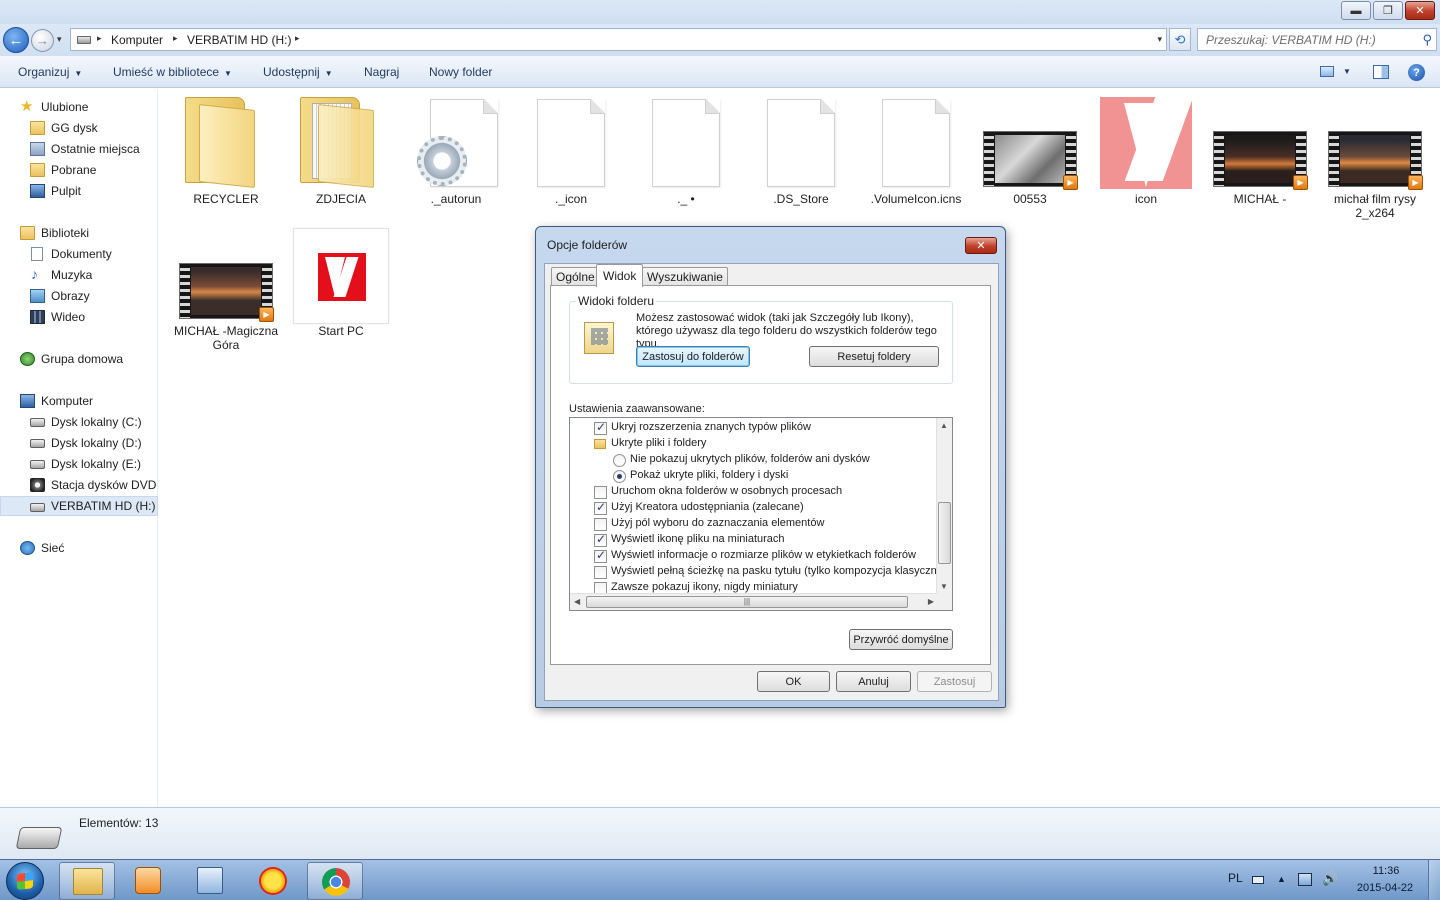  Describe the element at coordinates (685, 276) in the screenshot. I see `tab-search: Wyszukiwanie` at that location.